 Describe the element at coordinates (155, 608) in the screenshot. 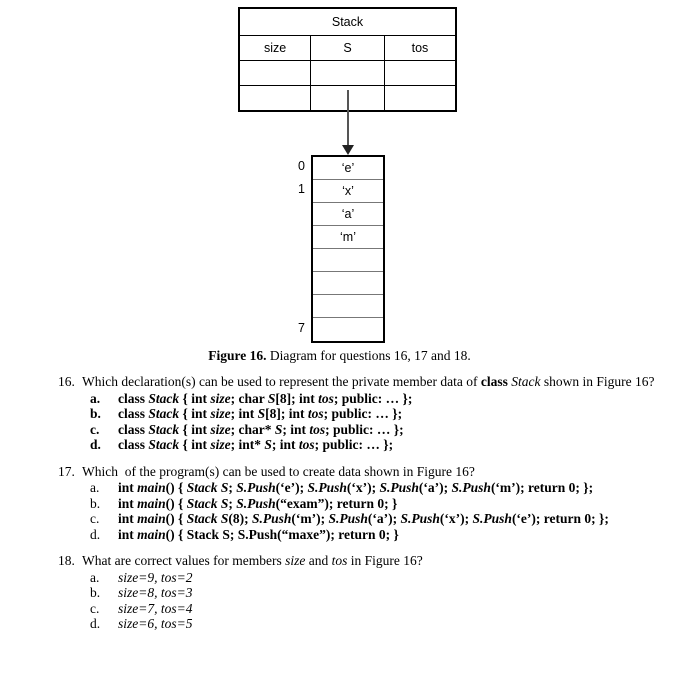

I see `option-text: size=7, tos=4` at that location.